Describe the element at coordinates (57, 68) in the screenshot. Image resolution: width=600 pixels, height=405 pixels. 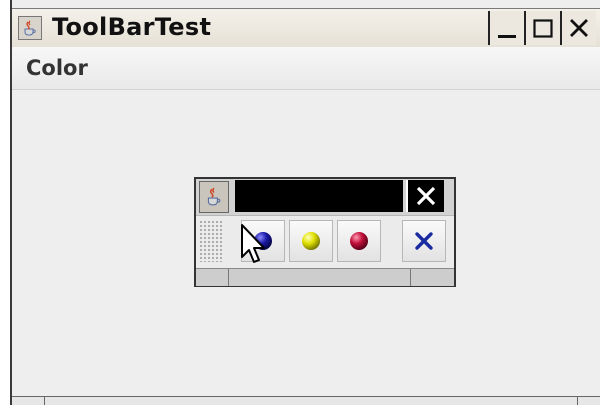
I see `menu-color: Color` at that location.